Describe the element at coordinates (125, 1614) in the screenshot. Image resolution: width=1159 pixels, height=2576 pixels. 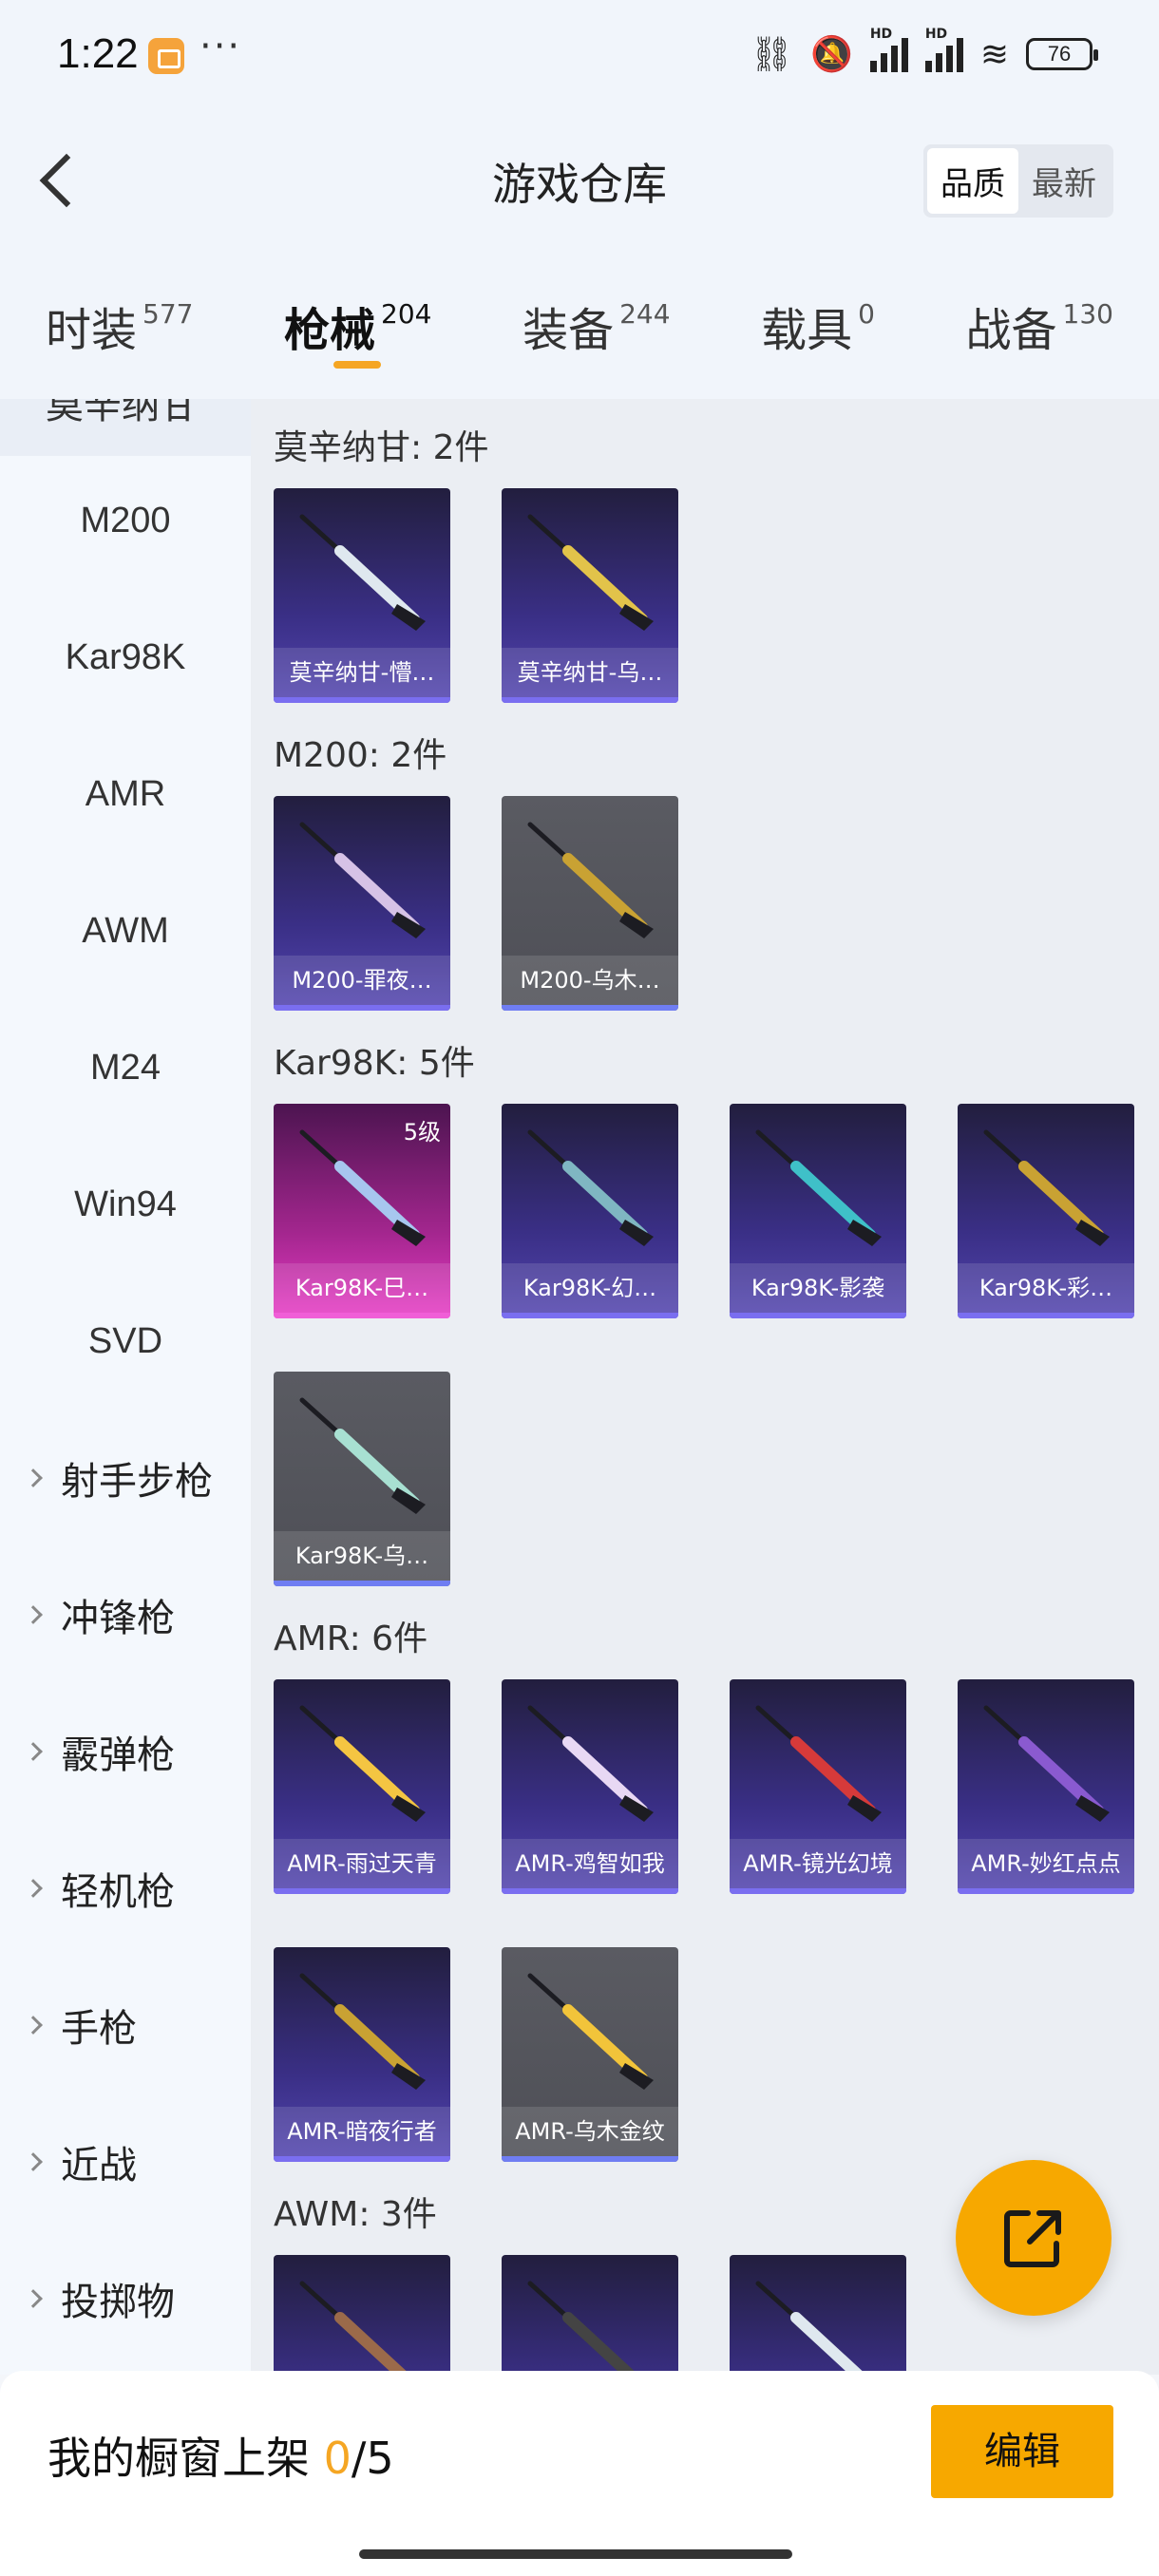
I see `sidebar-category-smg: 冲锋枪` at that location.